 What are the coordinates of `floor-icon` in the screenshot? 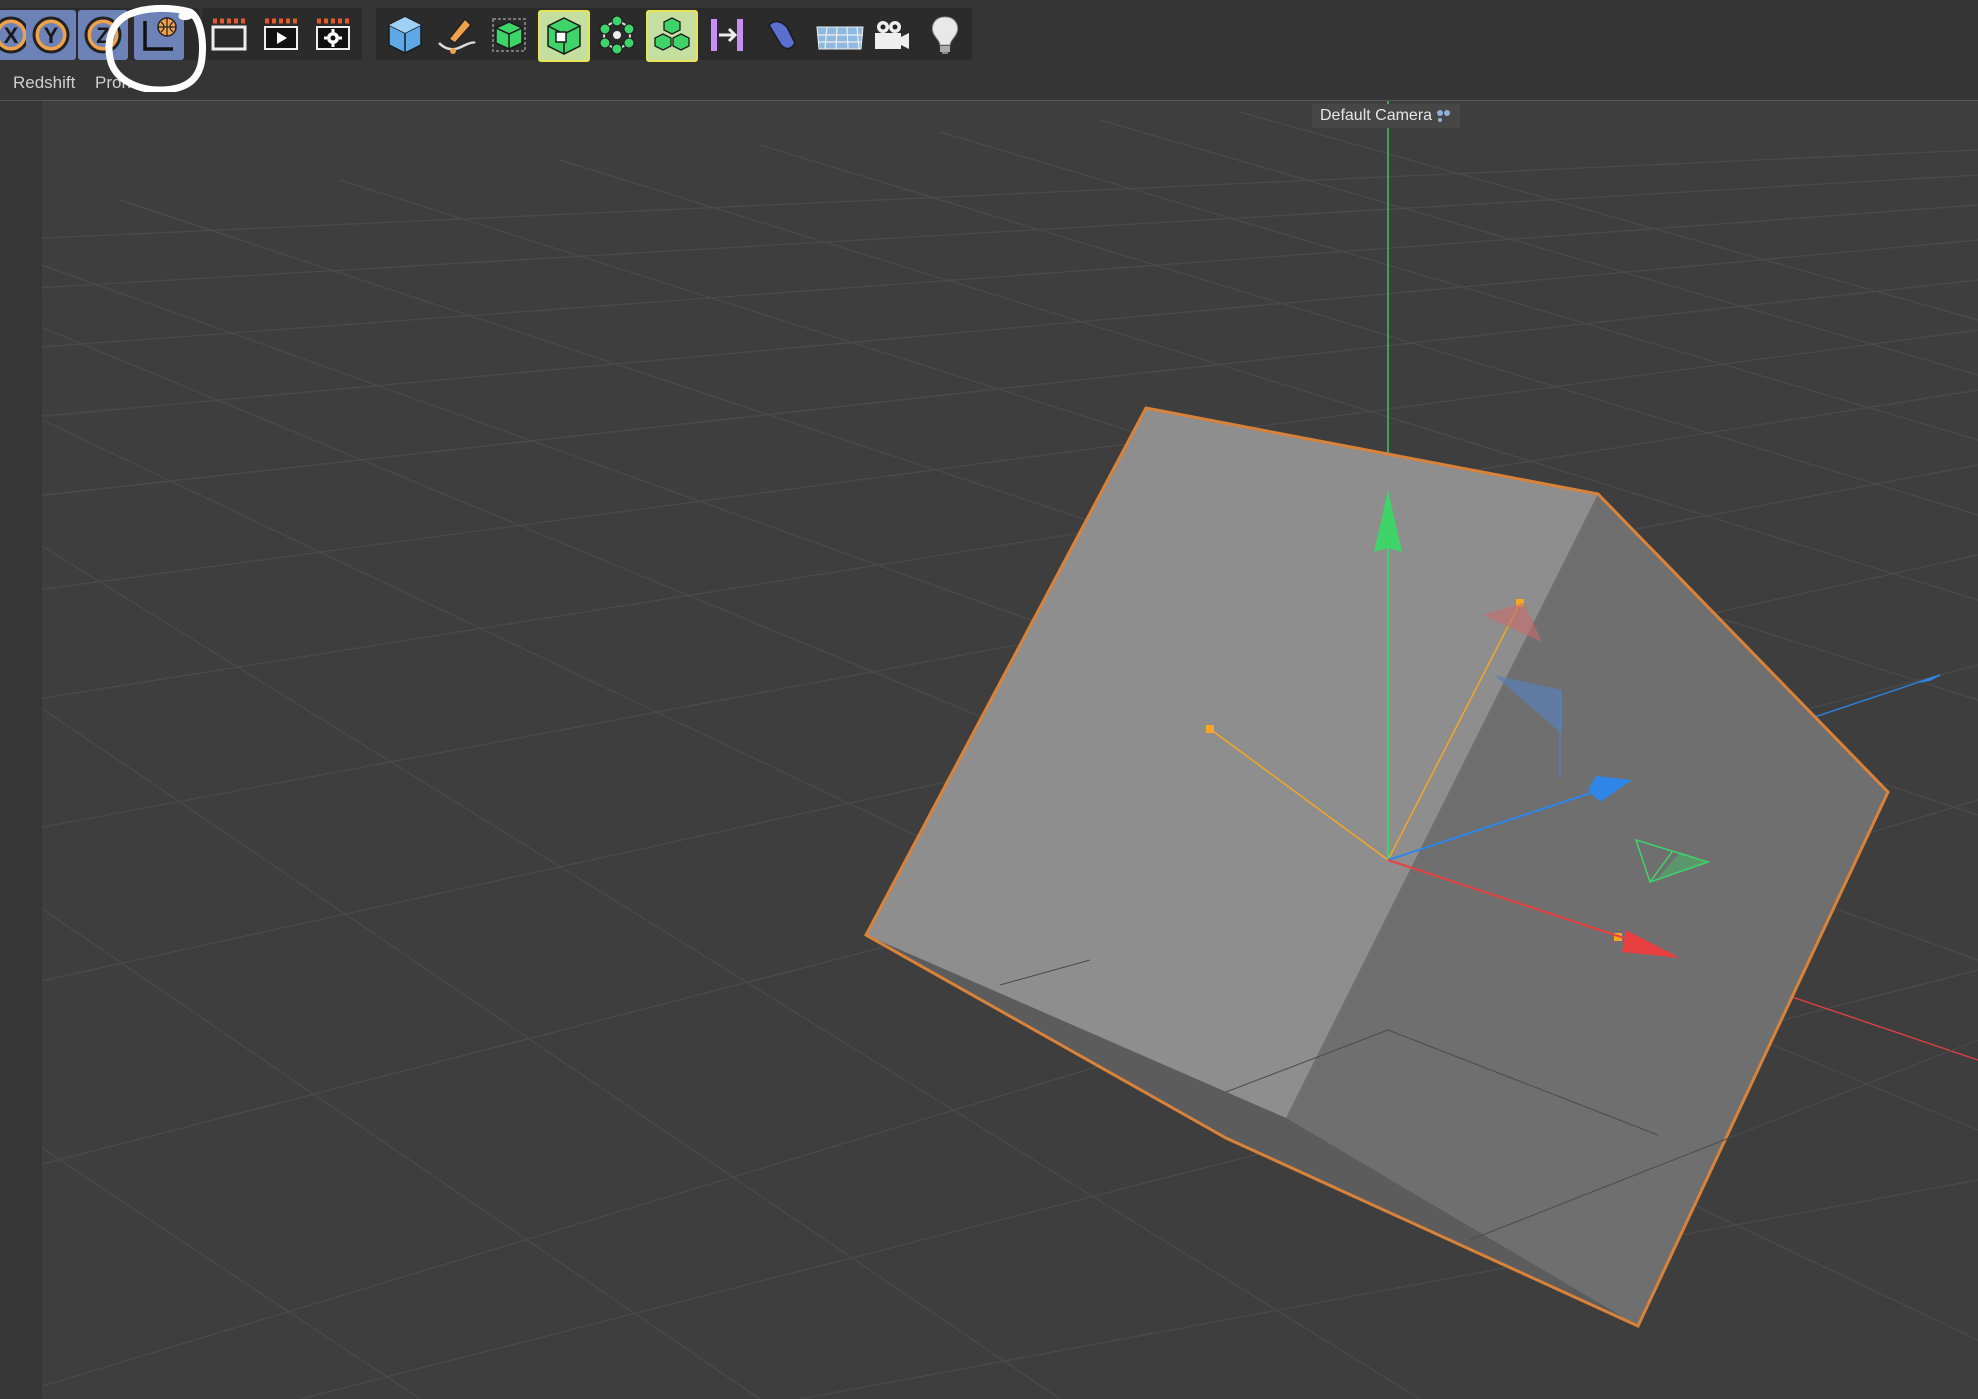 It's located at (840, 38).